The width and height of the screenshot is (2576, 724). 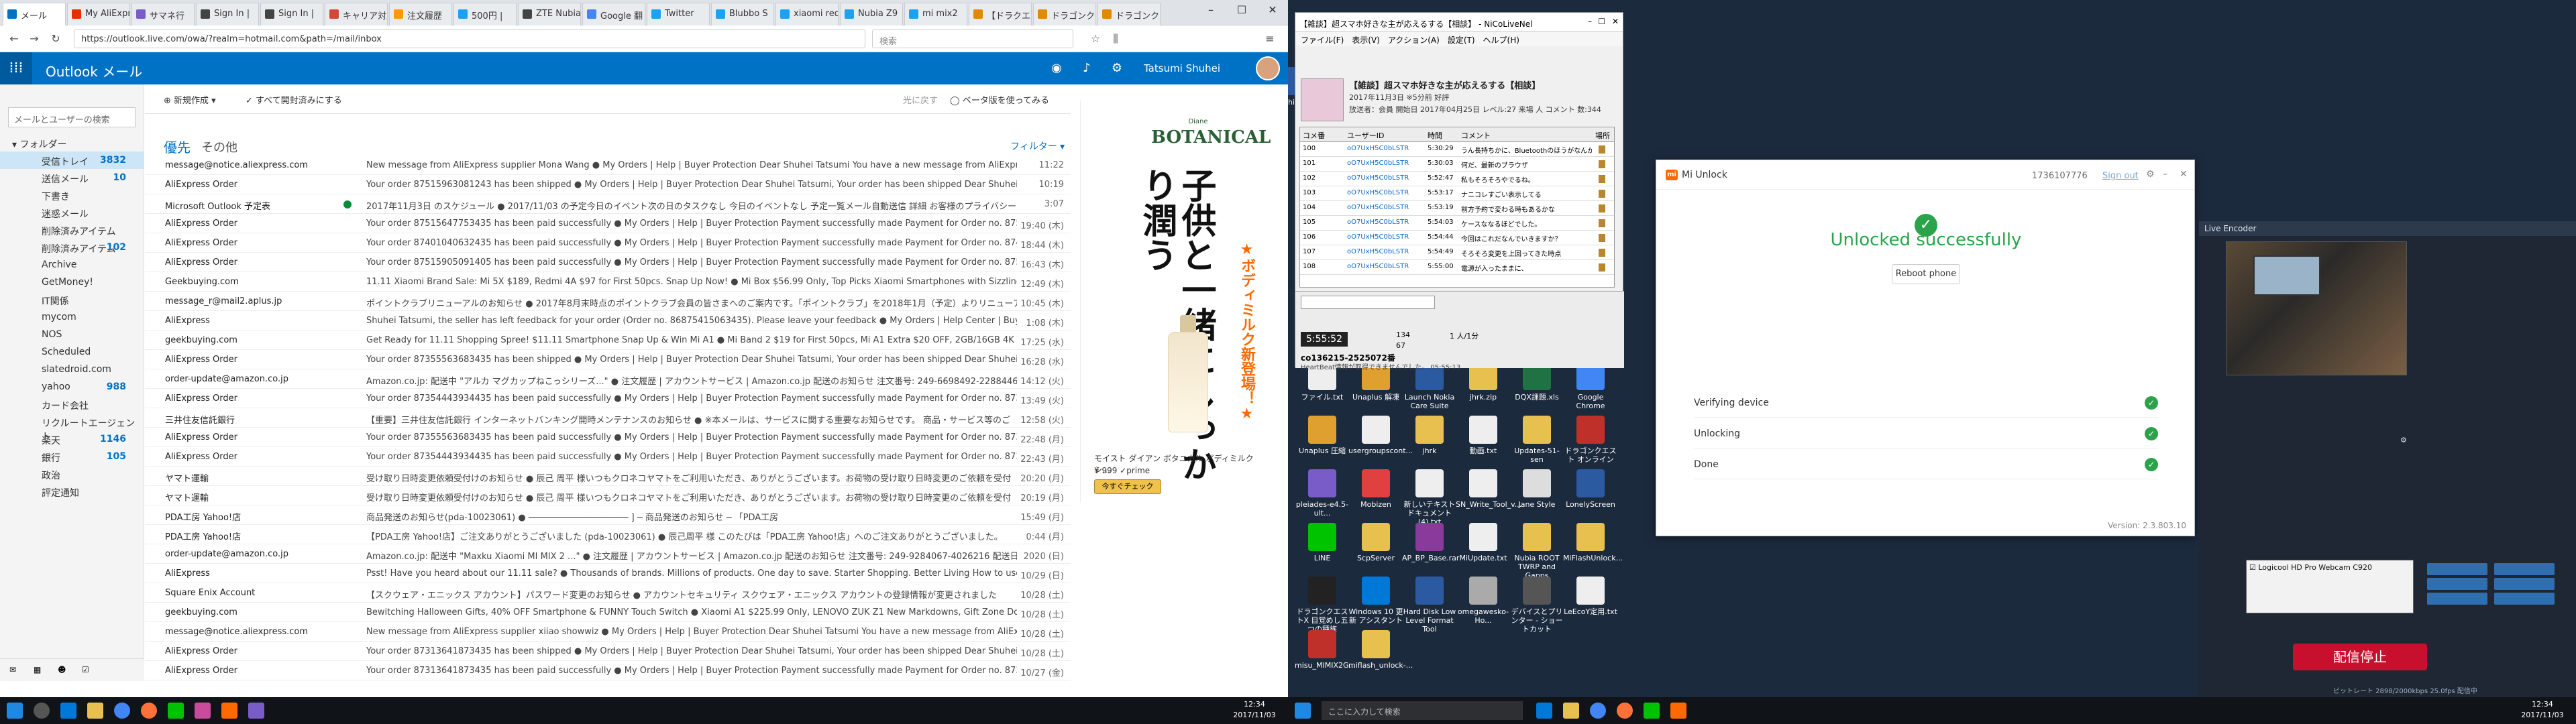 I want to click on taskbar-search-input: ここに入力して検索, so click(x=1422, y=710).